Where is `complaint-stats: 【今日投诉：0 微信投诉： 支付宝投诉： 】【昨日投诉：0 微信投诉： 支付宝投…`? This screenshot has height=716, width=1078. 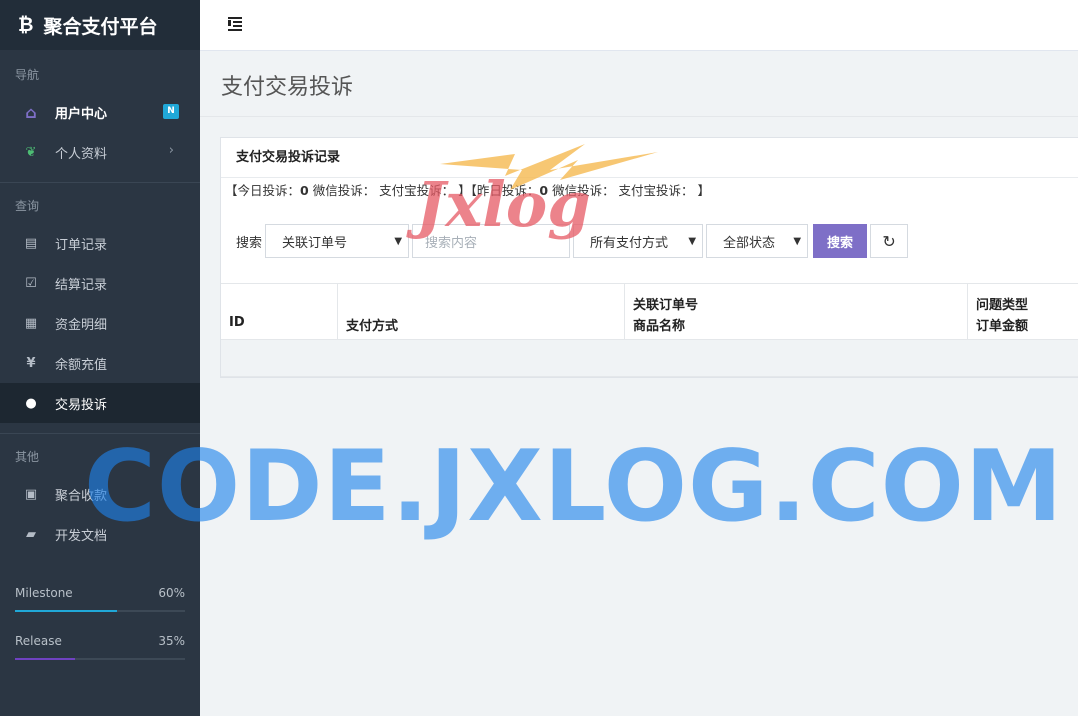 complaint-stats: 【今日投诉：0 微信投诉： 支付宝投诉： 】【昨日投诉：0 微信投诉： 支付宝投… is located at coordinates (468, 190).